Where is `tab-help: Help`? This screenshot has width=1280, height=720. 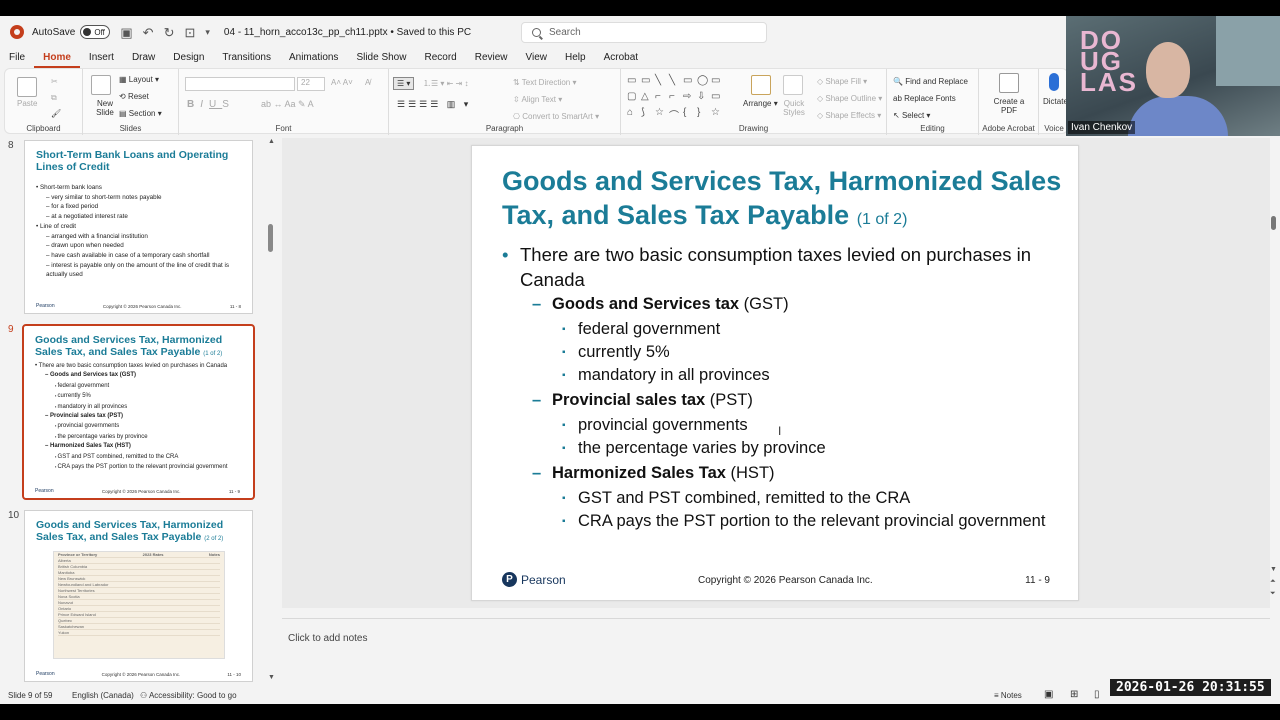
tab-help: Help is located at coordinates (575, 59).